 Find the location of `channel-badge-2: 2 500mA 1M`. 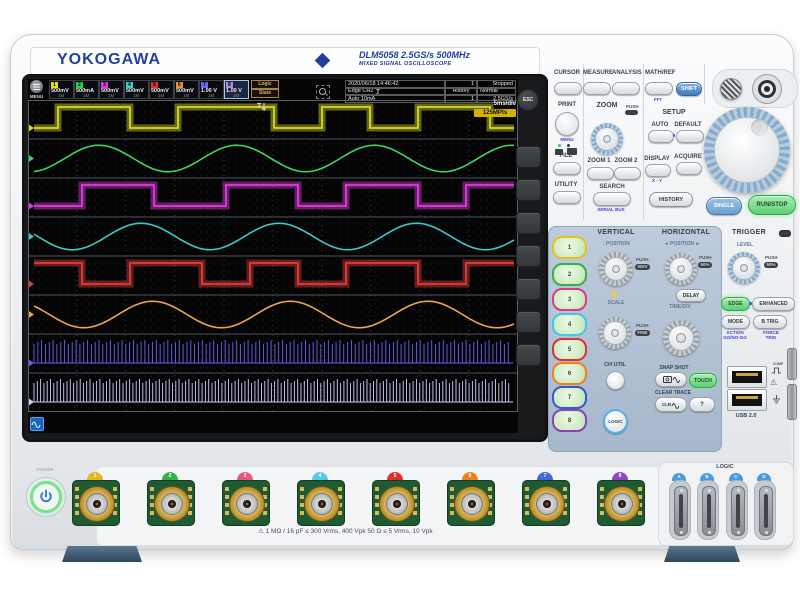

channel-badge-2: 2 500mA 1M is located at coordinates (86, 89).